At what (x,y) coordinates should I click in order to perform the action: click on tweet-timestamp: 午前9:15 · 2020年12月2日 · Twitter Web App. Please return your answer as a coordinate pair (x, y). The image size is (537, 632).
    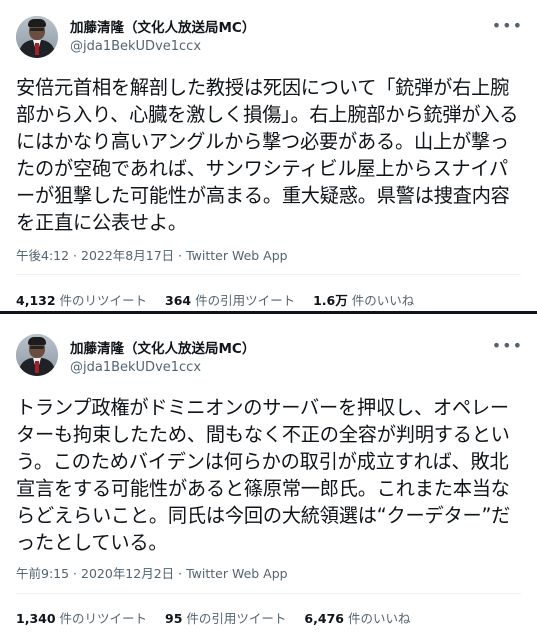
    Looking at the image, I should click on (152, 572).